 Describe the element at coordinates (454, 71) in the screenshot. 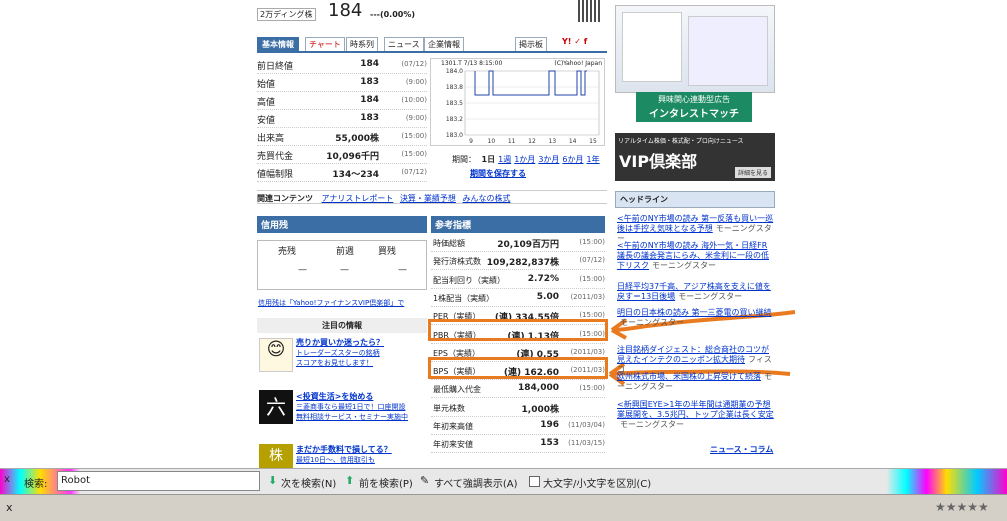

I see `y-tick-label: 184.0` at that location.